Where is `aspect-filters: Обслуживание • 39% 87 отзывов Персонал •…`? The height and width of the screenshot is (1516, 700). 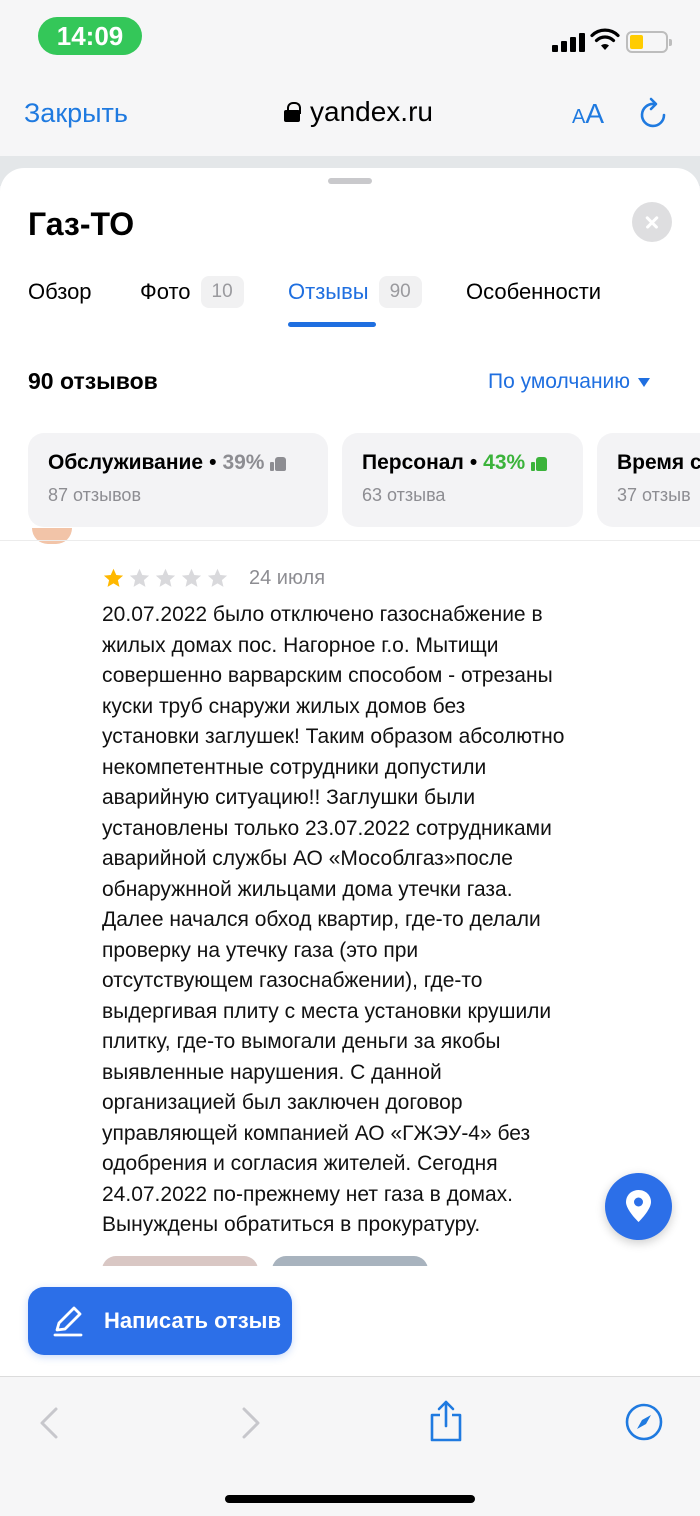 aspect-filters: Обслуживание • 39% 87 отзывов Персонал •… is located at coordinates (350, 480).